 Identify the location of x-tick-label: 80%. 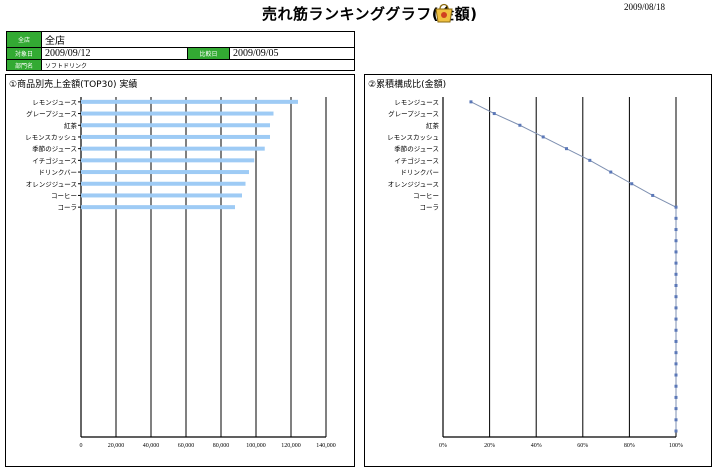
(629, 446).